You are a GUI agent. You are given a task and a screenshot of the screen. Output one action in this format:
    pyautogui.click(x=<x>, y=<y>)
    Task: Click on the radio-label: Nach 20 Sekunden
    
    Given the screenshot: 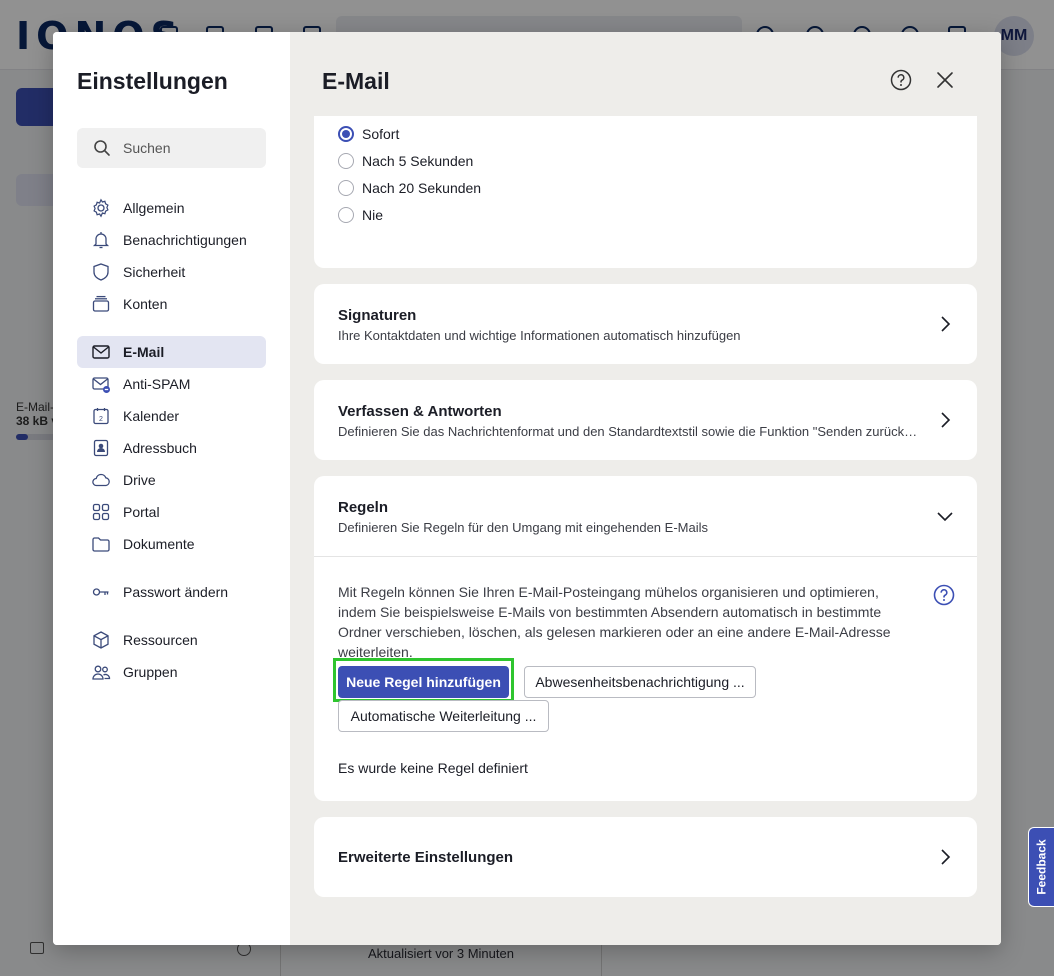 What is the action you would take?
    pyautogui.click(x=422, y=188)
    